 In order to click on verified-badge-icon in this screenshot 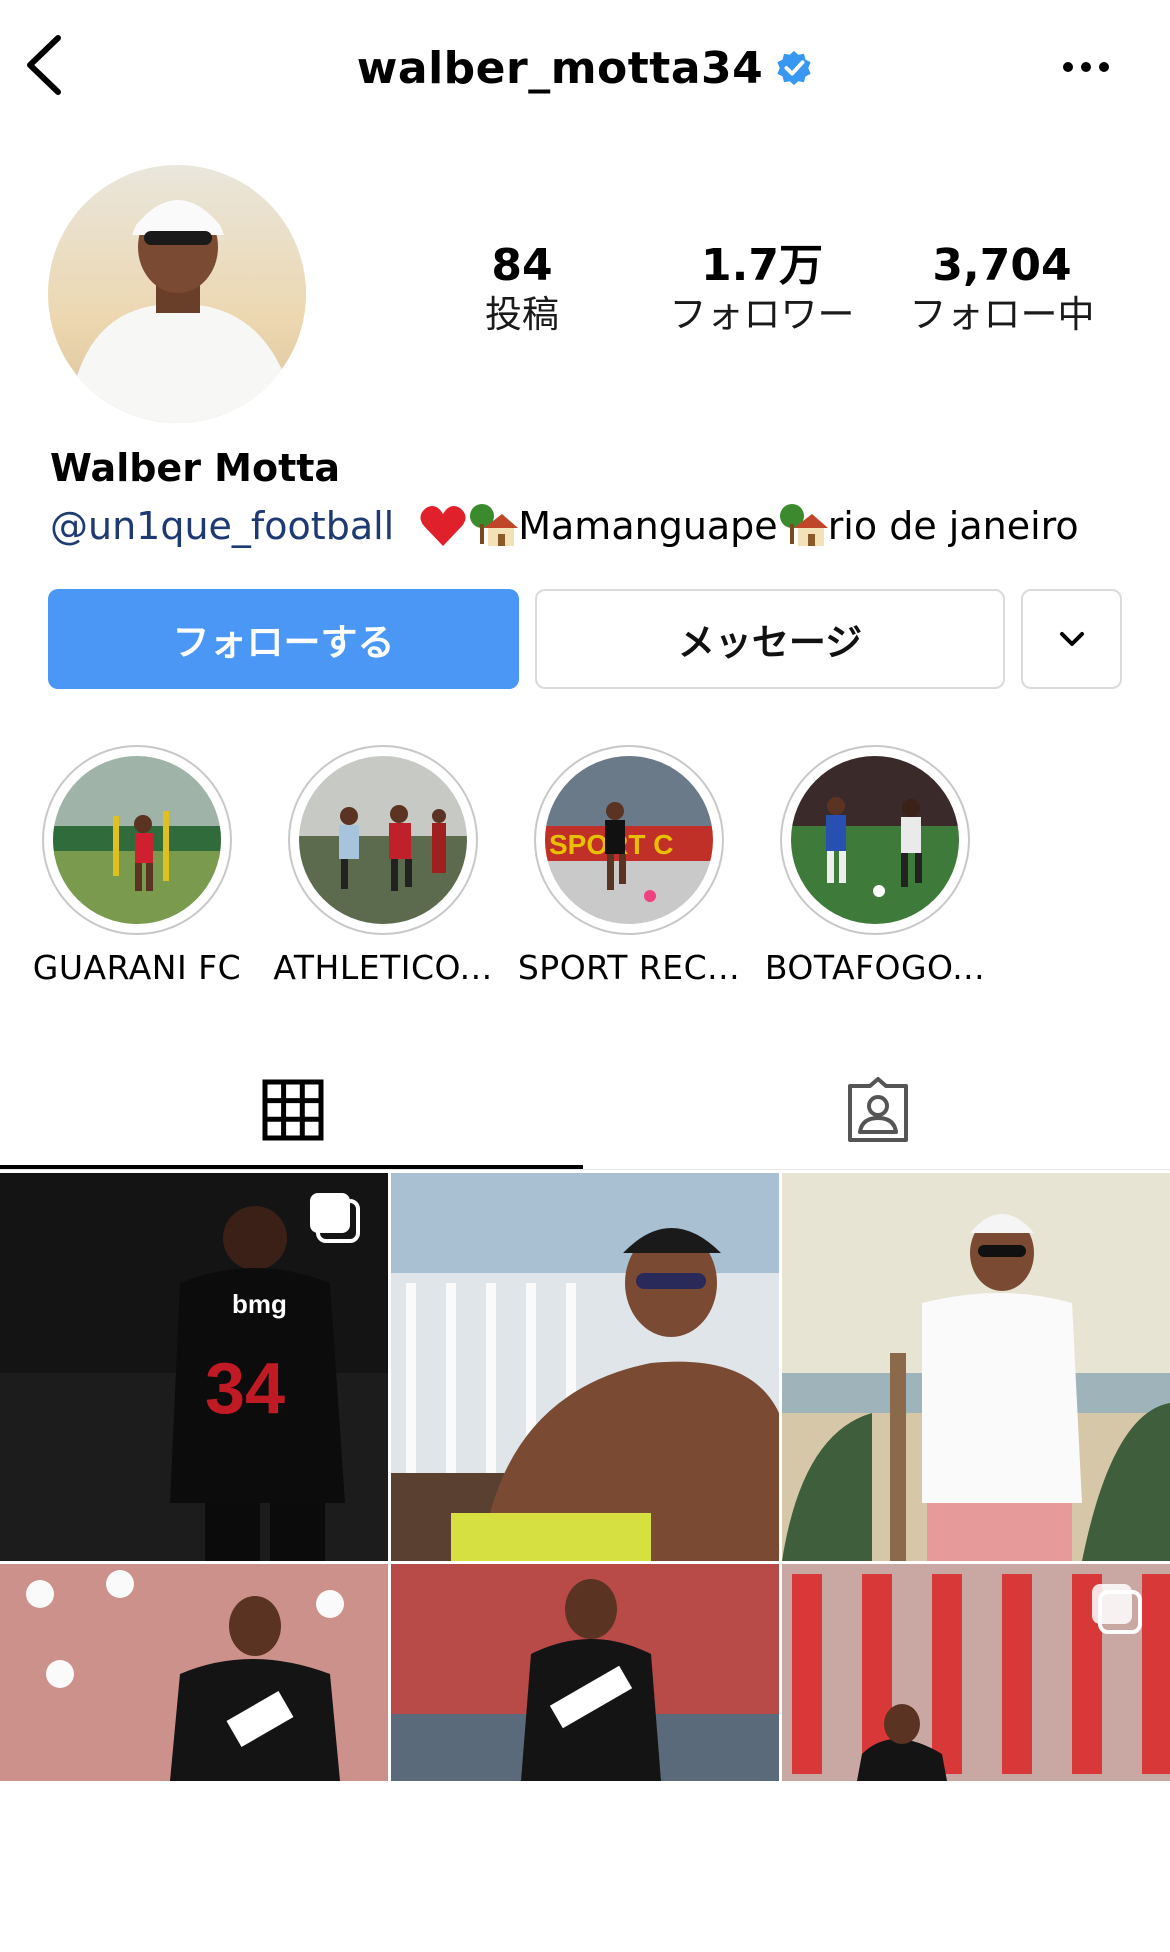, I will do `click(794, 68)`.